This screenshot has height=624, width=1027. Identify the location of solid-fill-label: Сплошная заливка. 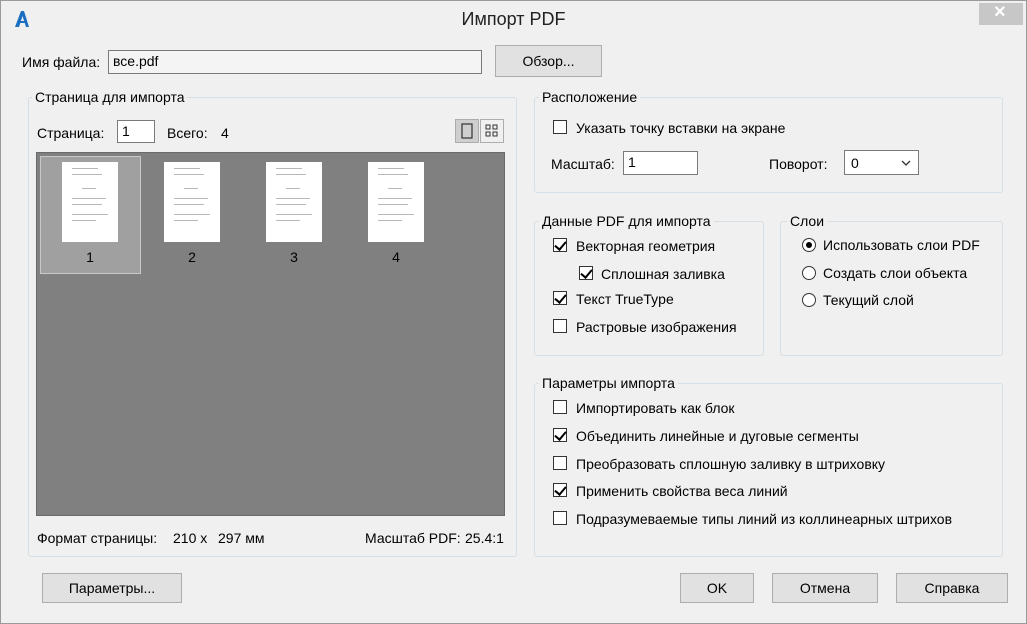
(663, 274).